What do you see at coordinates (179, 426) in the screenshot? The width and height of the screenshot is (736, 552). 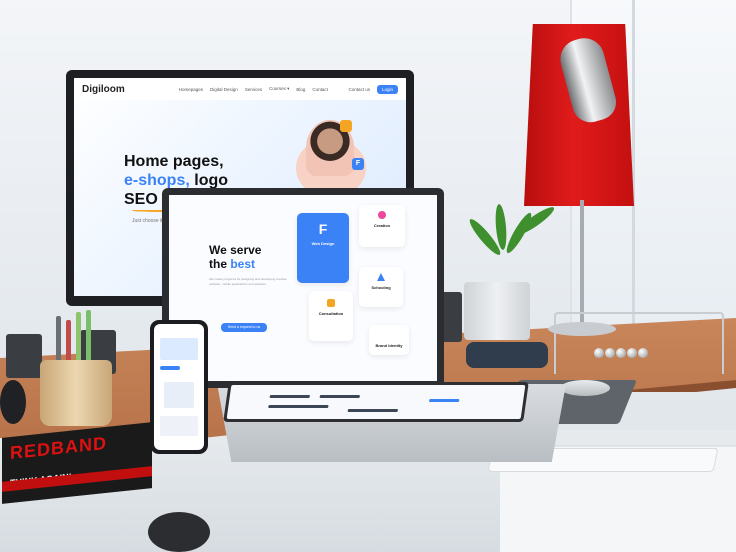 I see `phone-content-block` at bounding box center [179, 426].